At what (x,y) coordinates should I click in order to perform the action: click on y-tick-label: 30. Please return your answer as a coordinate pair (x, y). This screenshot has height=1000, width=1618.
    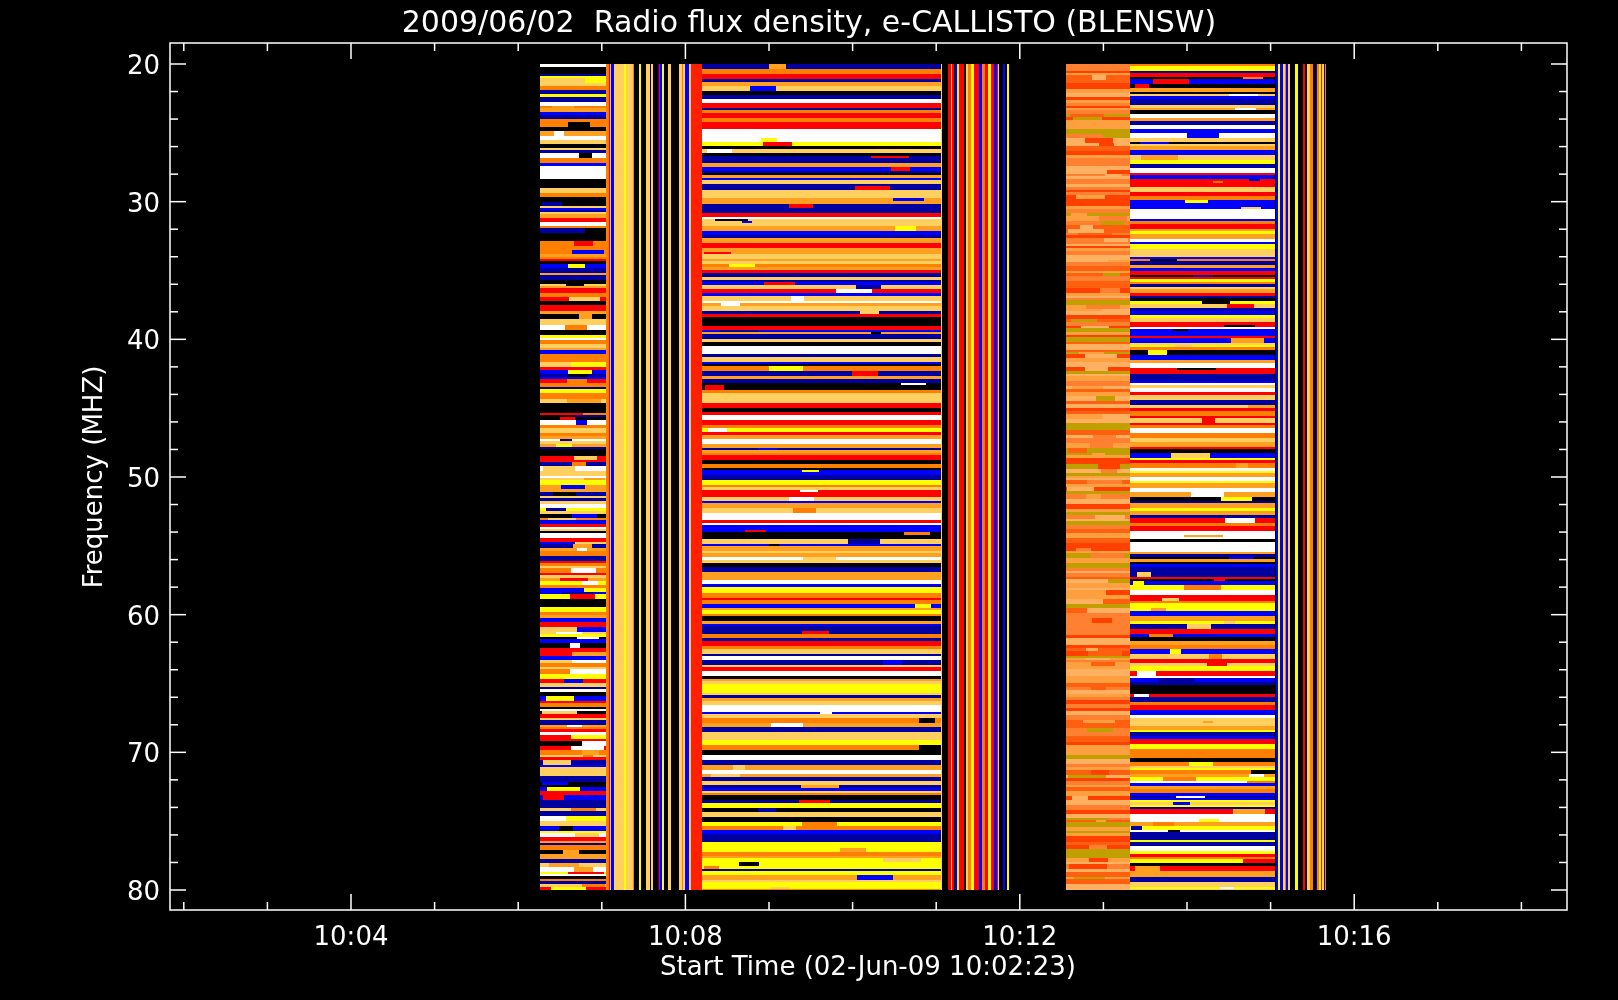
    Looking at the image, I should click on (143, 202).